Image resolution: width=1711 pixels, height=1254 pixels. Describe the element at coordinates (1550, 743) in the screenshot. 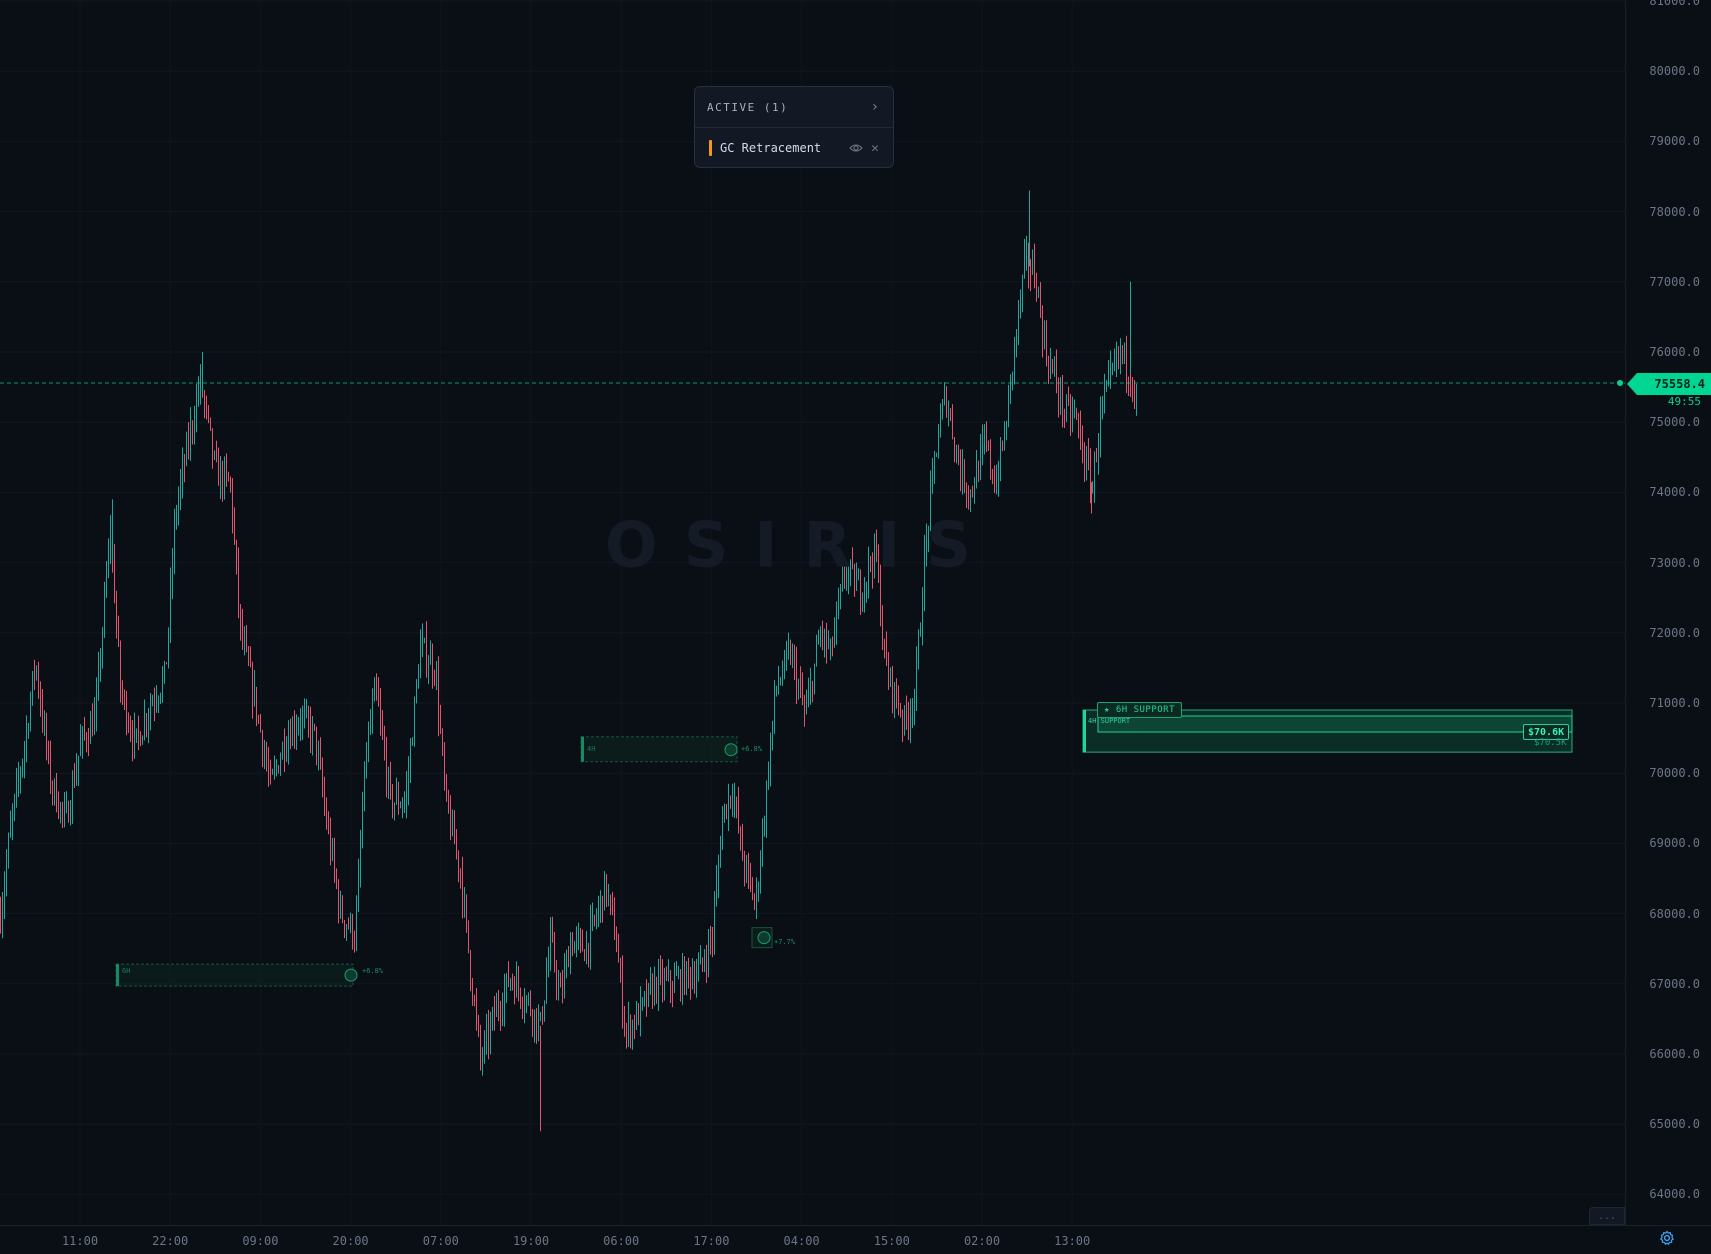

I see `support-zone-price-secondary: $70.5K` at that location.